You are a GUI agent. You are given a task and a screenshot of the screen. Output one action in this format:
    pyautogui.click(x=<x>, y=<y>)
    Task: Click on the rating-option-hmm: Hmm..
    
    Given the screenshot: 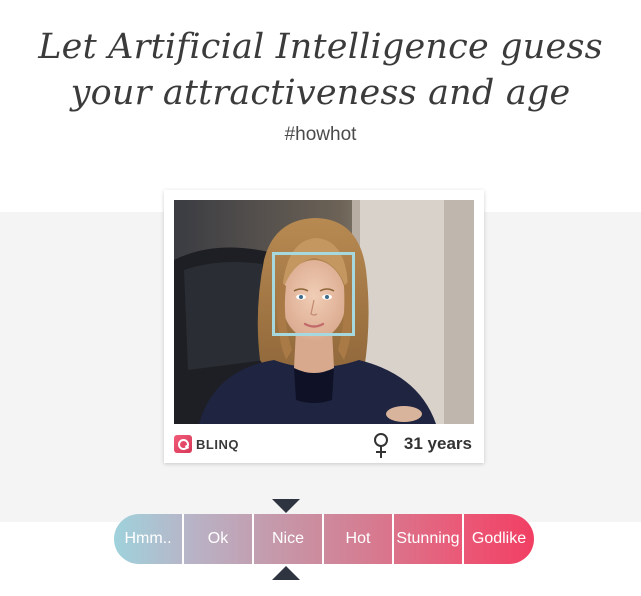 What is the action you would take?
    pyautogui.click(x=149, y=539)
    